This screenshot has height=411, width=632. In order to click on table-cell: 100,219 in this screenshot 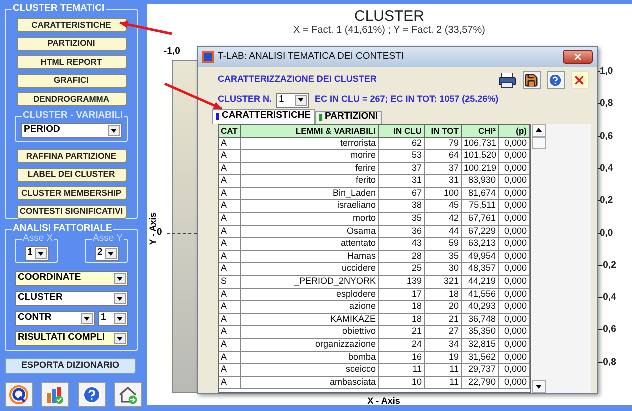, I will do `click(480, 169)`.